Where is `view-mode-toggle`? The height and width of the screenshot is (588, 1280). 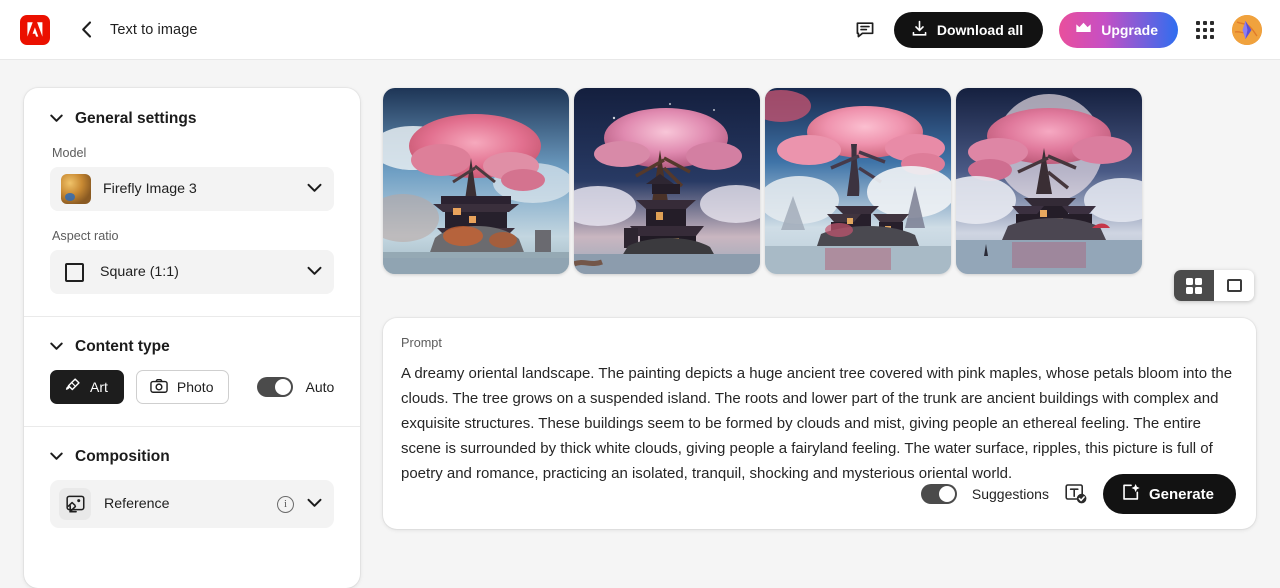 view-mode-toggle is located at coordinates (1214, 285).